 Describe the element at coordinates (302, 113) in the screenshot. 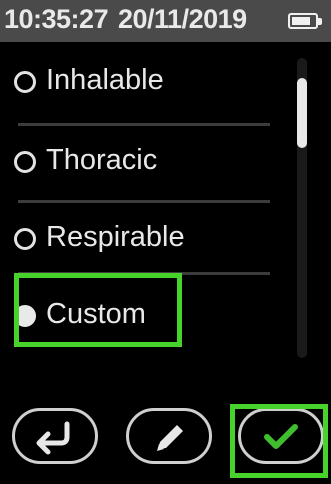

I see `scrollbar-thumb` at that location.